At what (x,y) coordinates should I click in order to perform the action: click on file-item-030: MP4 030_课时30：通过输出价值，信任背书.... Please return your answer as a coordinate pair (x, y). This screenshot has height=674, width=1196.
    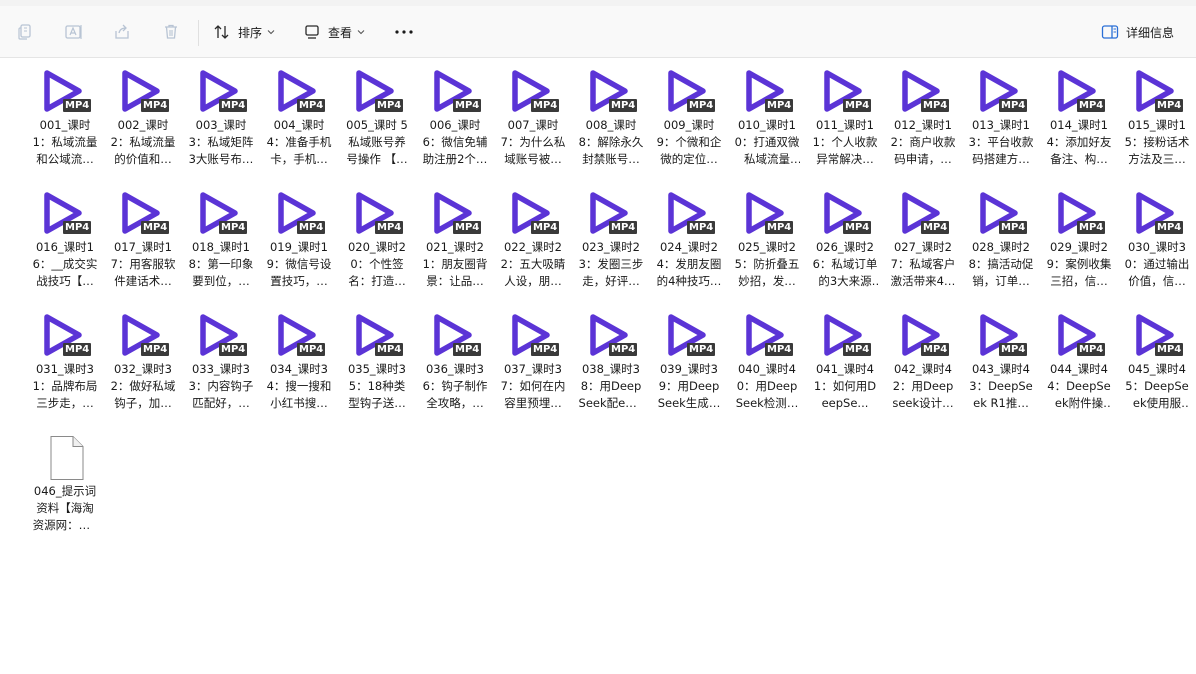
    Looking at the image, I should click on (1157, 250).